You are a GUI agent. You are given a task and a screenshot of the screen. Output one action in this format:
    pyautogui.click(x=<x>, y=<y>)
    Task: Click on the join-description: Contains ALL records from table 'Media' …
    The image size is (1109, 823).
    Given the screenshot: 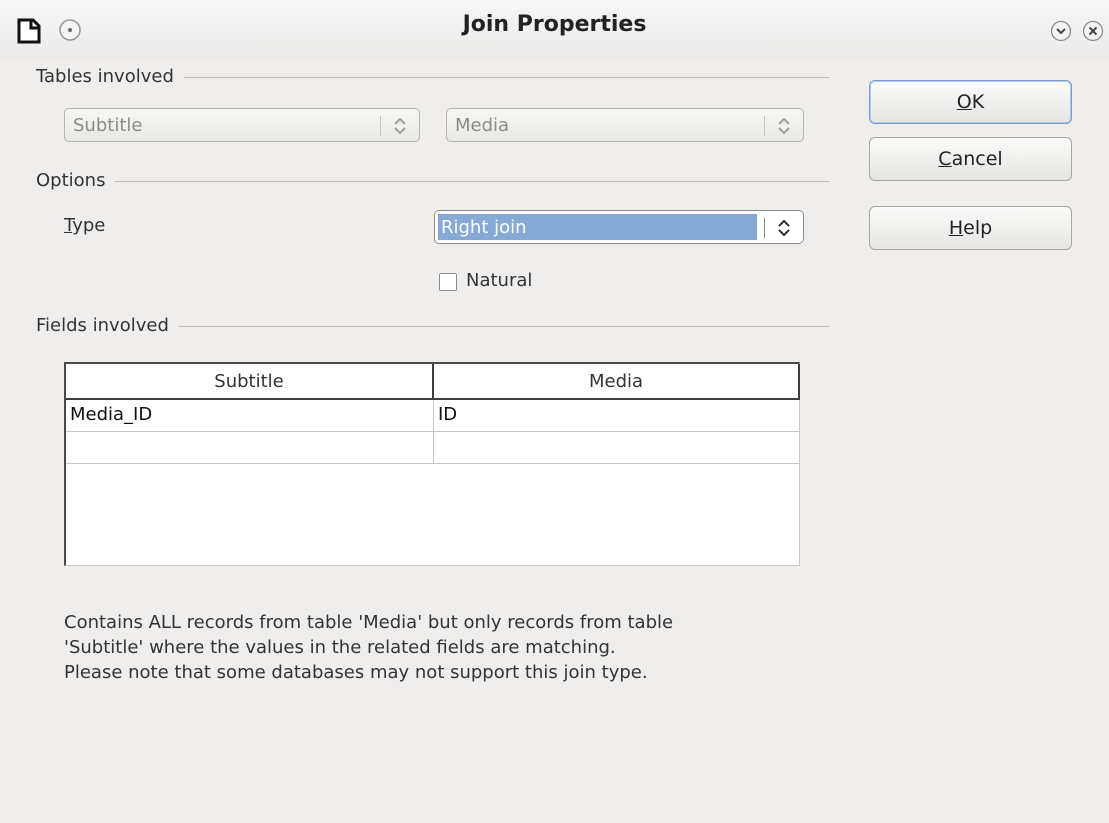 What is the action you would take?
    pyautogui.click(x=444, y=647)
    